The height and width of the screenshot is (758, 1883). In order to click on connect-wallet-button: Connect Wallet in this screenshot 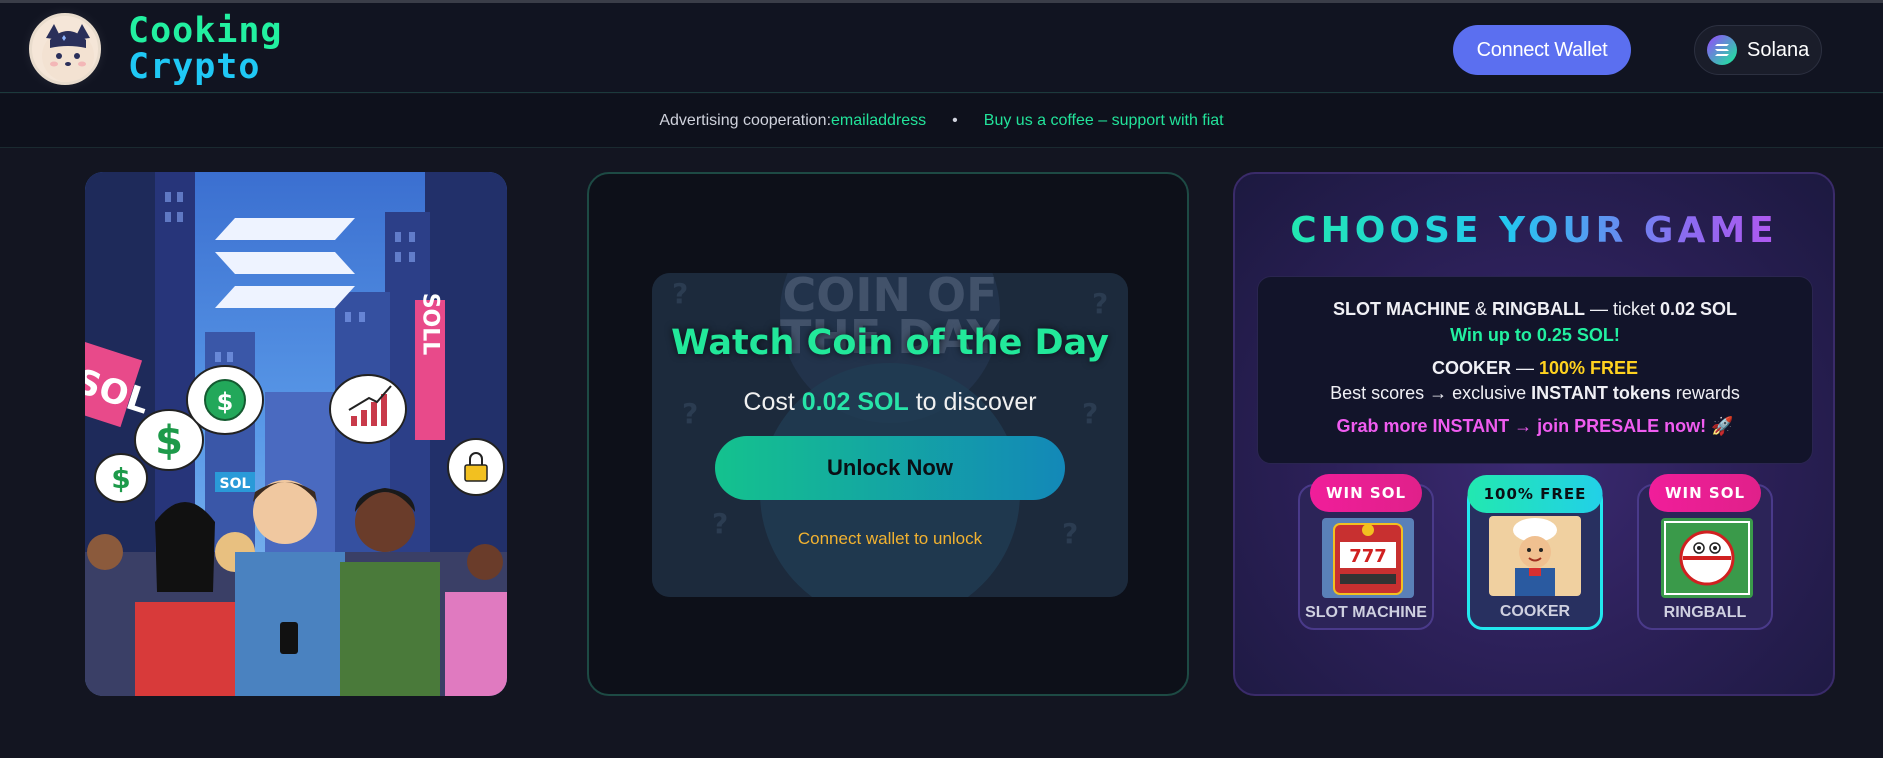, I will do `click(1542, 50)`.